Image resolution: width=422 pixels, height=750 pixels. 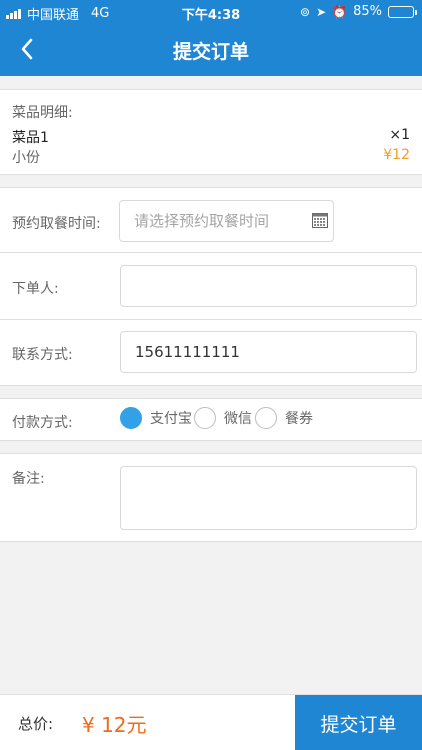 I want to click on item-price: ¥12, so click(x=396, y=155).